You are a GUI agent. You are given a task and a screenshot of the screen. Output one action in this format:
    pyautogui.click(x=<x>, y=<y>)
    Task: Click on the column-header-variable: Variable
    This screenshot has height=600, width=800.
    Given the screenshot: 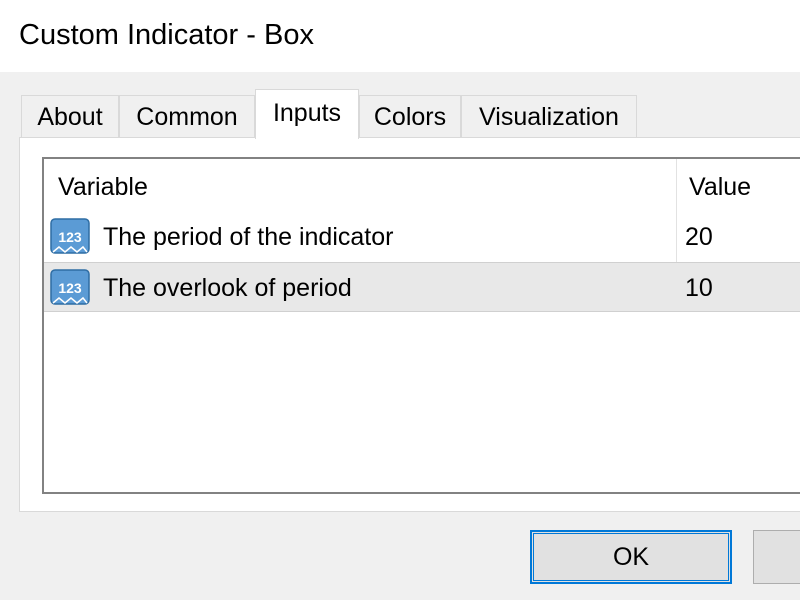 What is the action you would take?
    pyautogui.click(x=103, y=185)
    